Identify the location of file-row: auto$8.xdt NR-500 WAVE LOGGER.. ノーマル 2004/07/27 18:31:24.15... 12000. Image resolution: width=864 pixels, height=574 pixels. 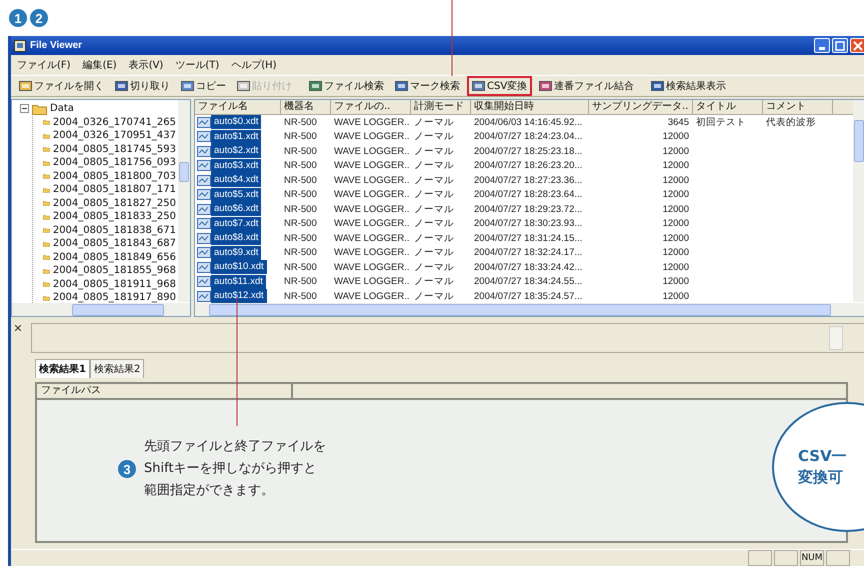
(529, 238).